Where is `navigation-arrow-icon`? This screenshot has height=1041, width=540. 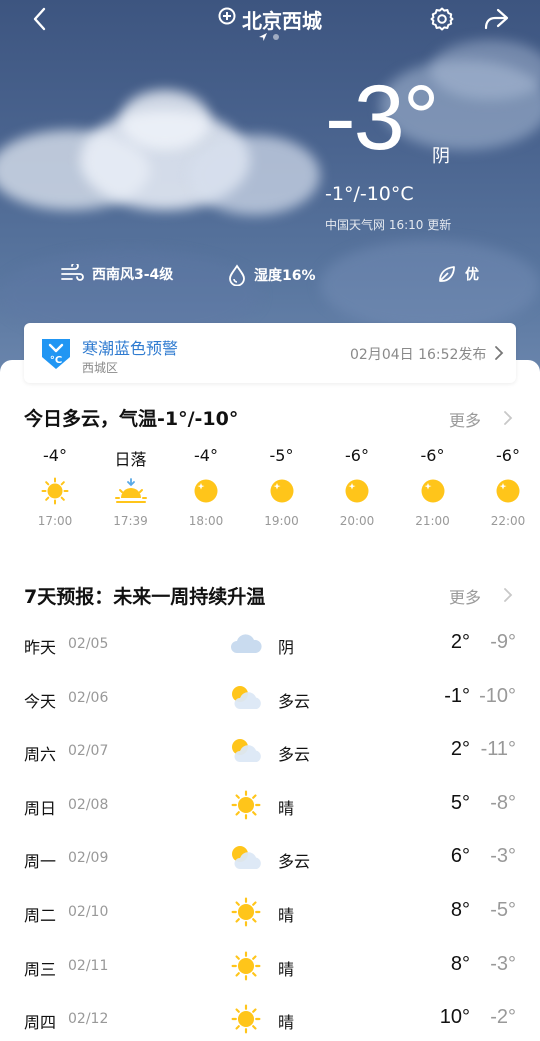 navigation-arrow-icon is located at coordinates (263, 37).